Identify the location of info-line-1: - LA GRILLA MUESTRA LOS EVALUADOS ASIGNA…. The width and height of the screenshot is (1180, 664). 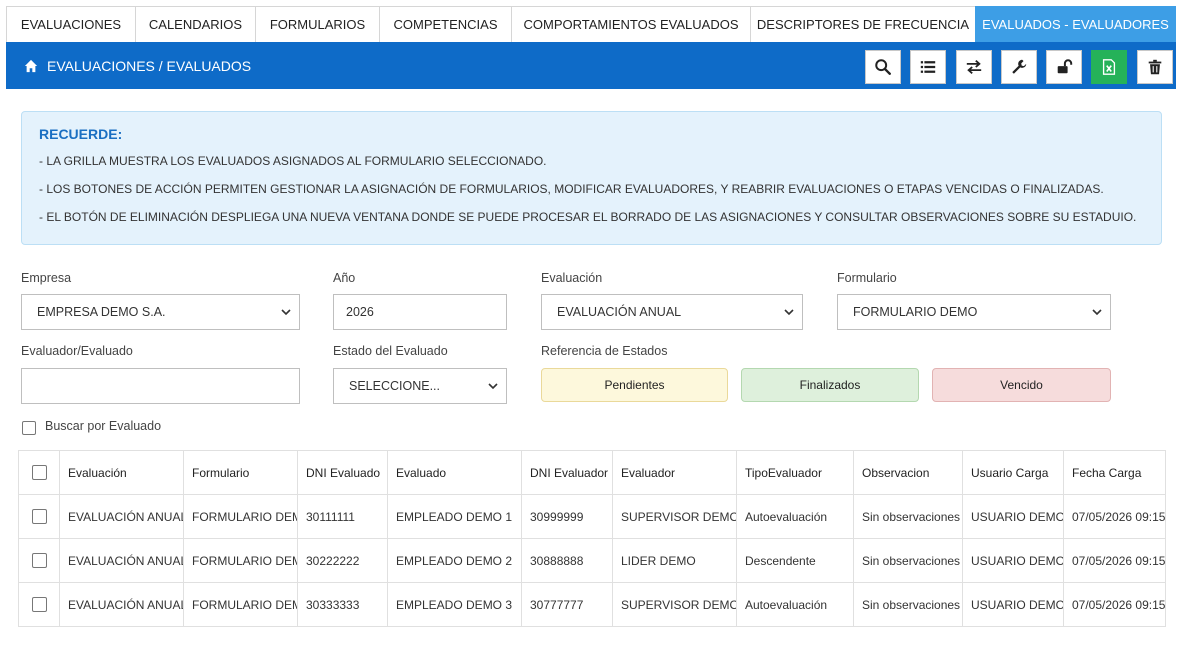
(293, 161).